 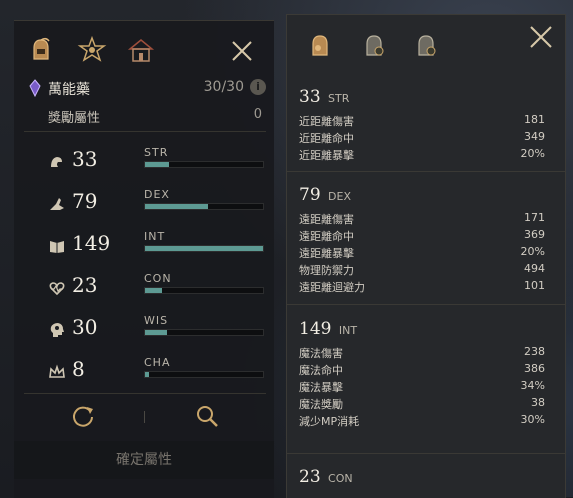 What do you see at coordinates (57, 330) in the screenshot?
I see `head-icon` at bounding box center [57, 330].